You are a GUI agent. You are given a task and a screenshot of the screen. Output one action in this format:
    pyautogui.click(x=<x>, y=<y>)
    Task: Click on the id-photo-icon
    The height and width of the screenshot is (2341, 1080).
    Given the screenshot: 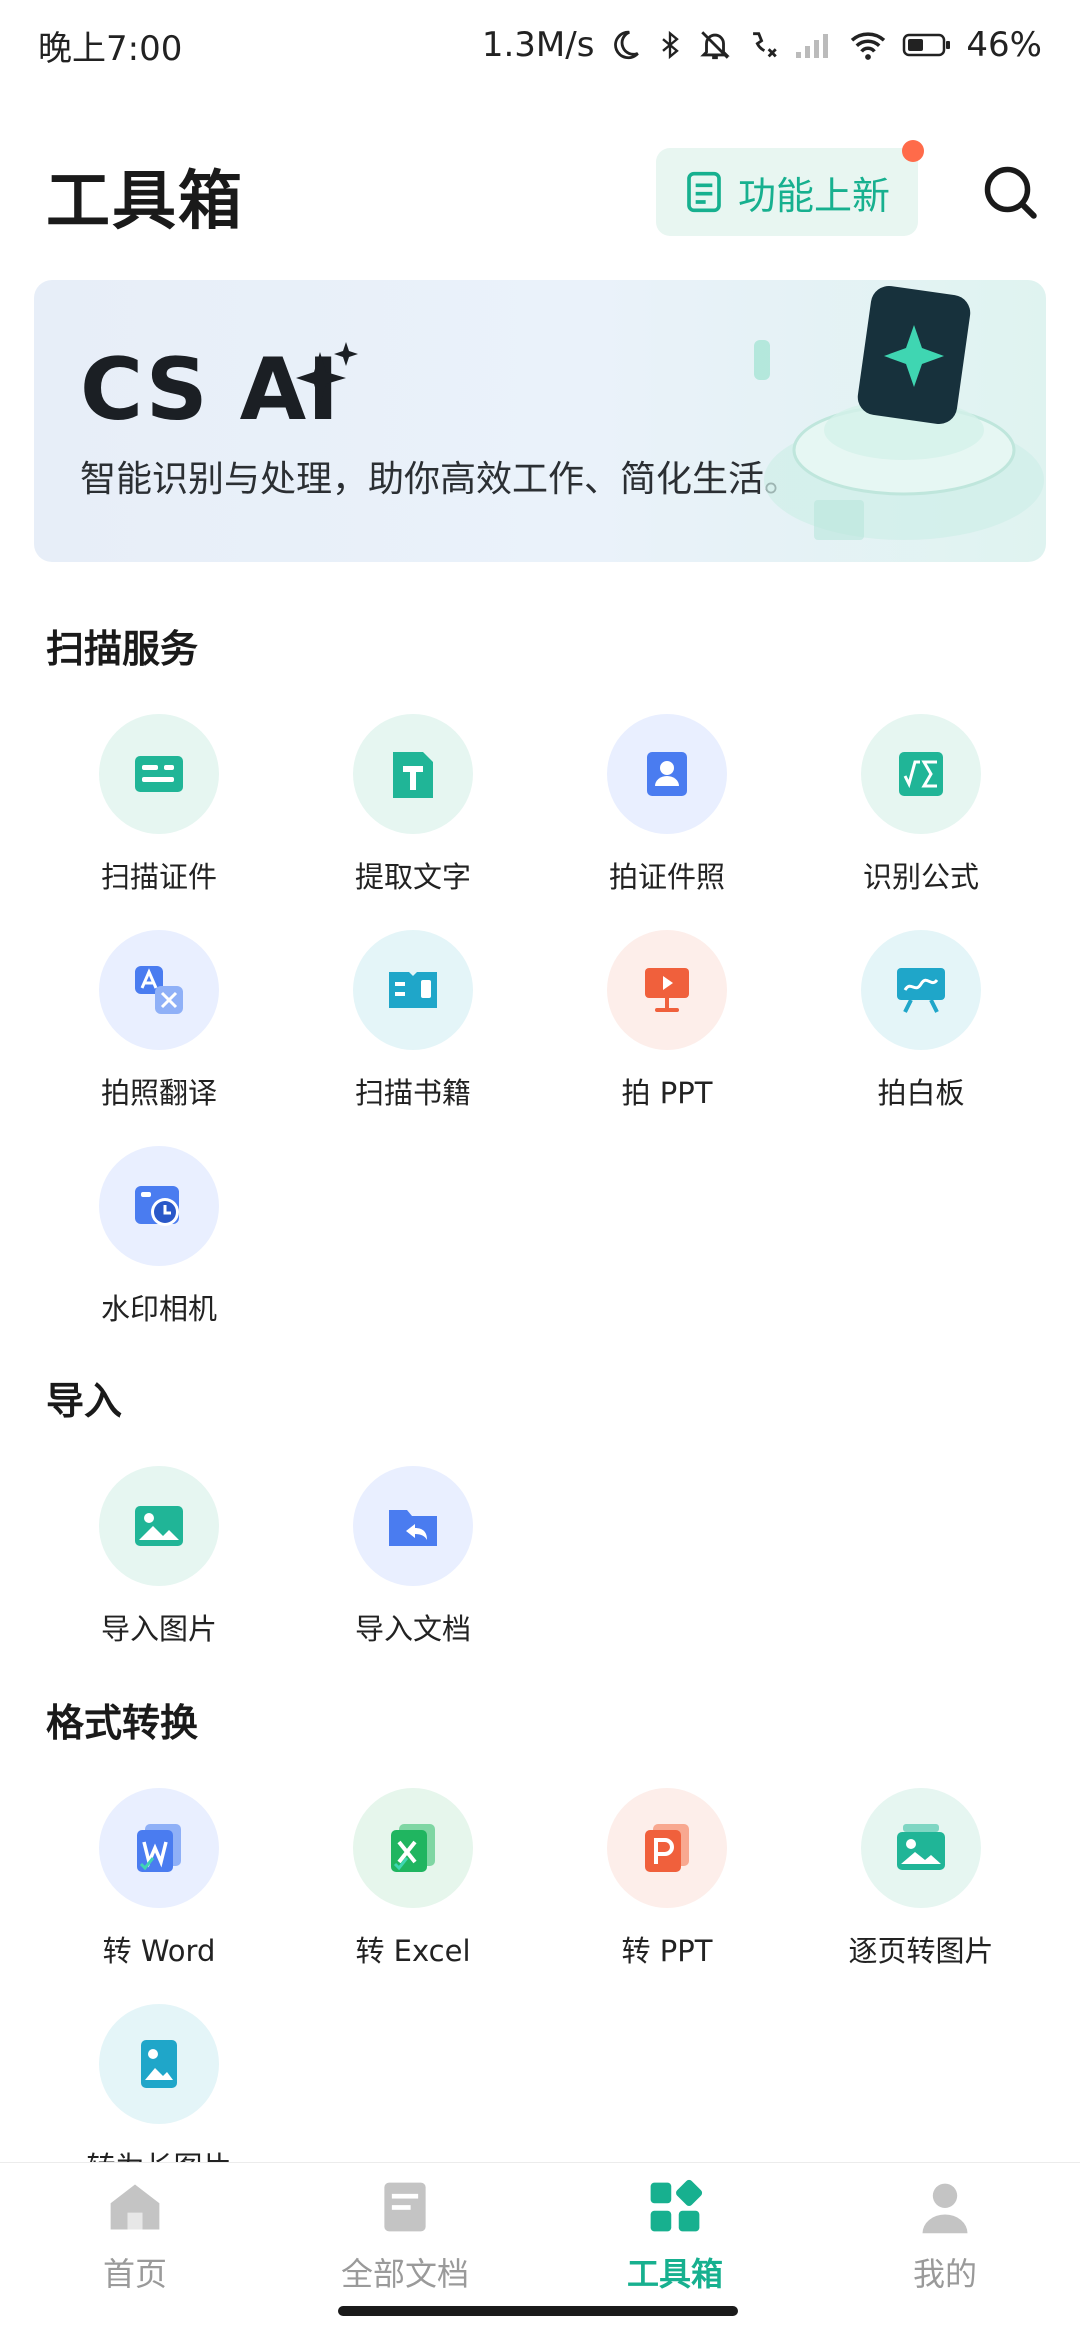 What is the action you would take?
    pyautogui.click(x=667, y=774)
    